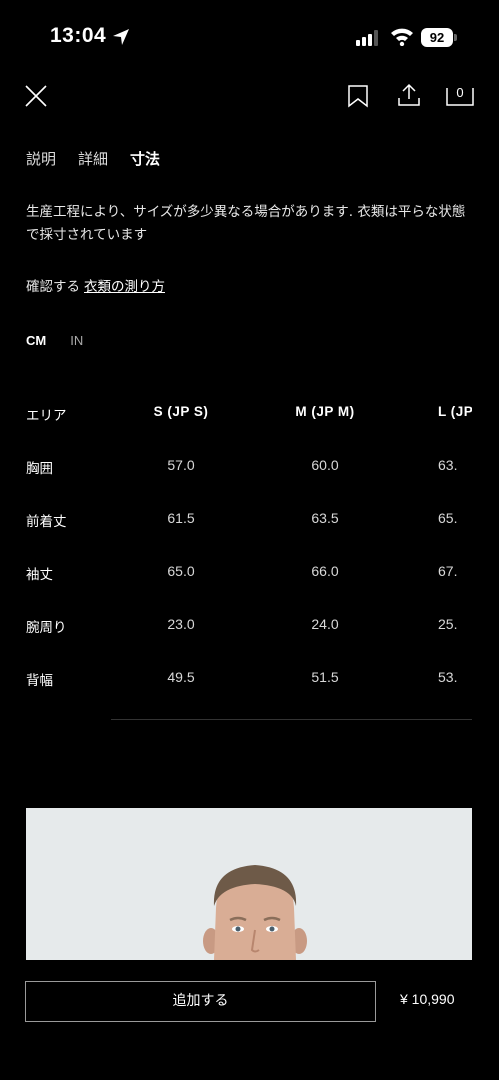 The height and width of the screenshot is (1080, 499). What do you see at coordinates (367, 38) in the screenshot?
I see `cellular-signal-icon` at bounding box center [367, 38].